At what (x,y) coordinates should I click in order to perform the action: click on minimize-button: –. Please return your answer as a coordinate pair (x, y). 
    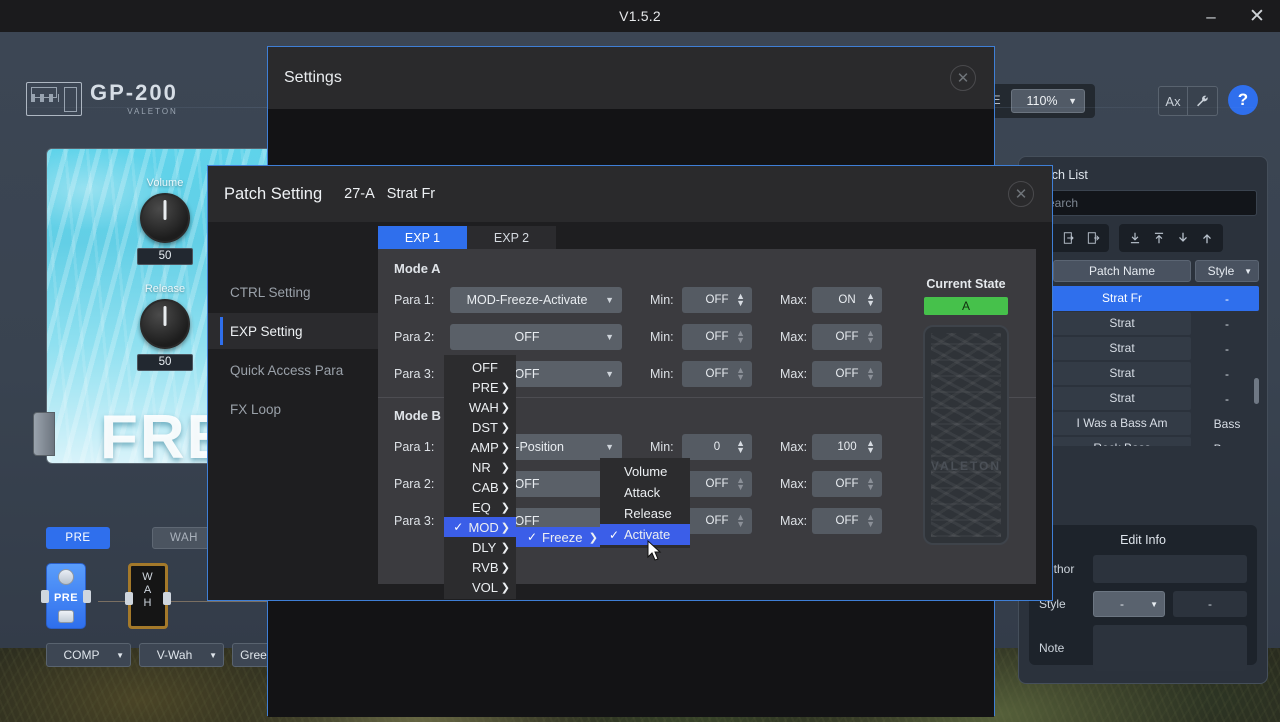
    Looking at the image, I should click on (1211, 16).